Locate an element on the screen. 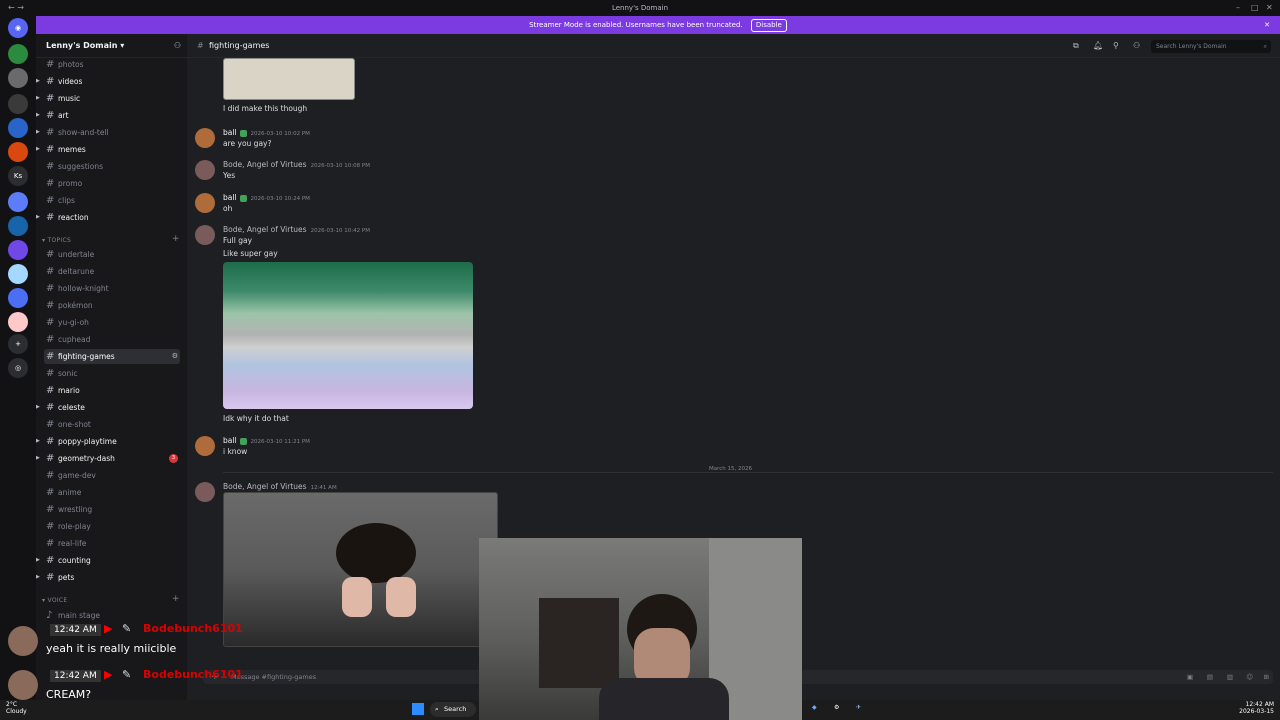 The image size is (1280, 720). minimize-icon: – is located at coordinates (1238, 7).